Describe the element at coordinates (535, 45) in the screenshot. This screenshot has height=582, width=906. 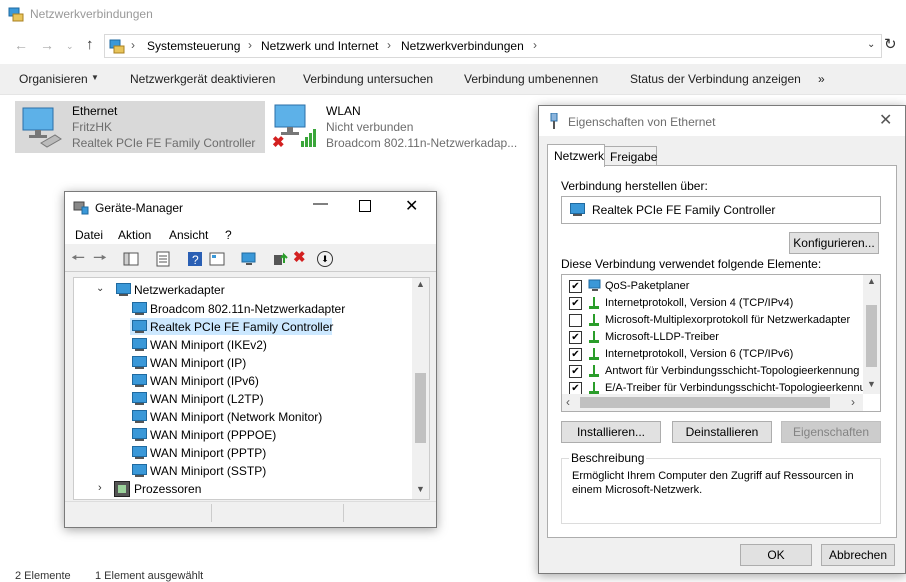
I see `breadcrumb-chevron-icon: ›` at that location.